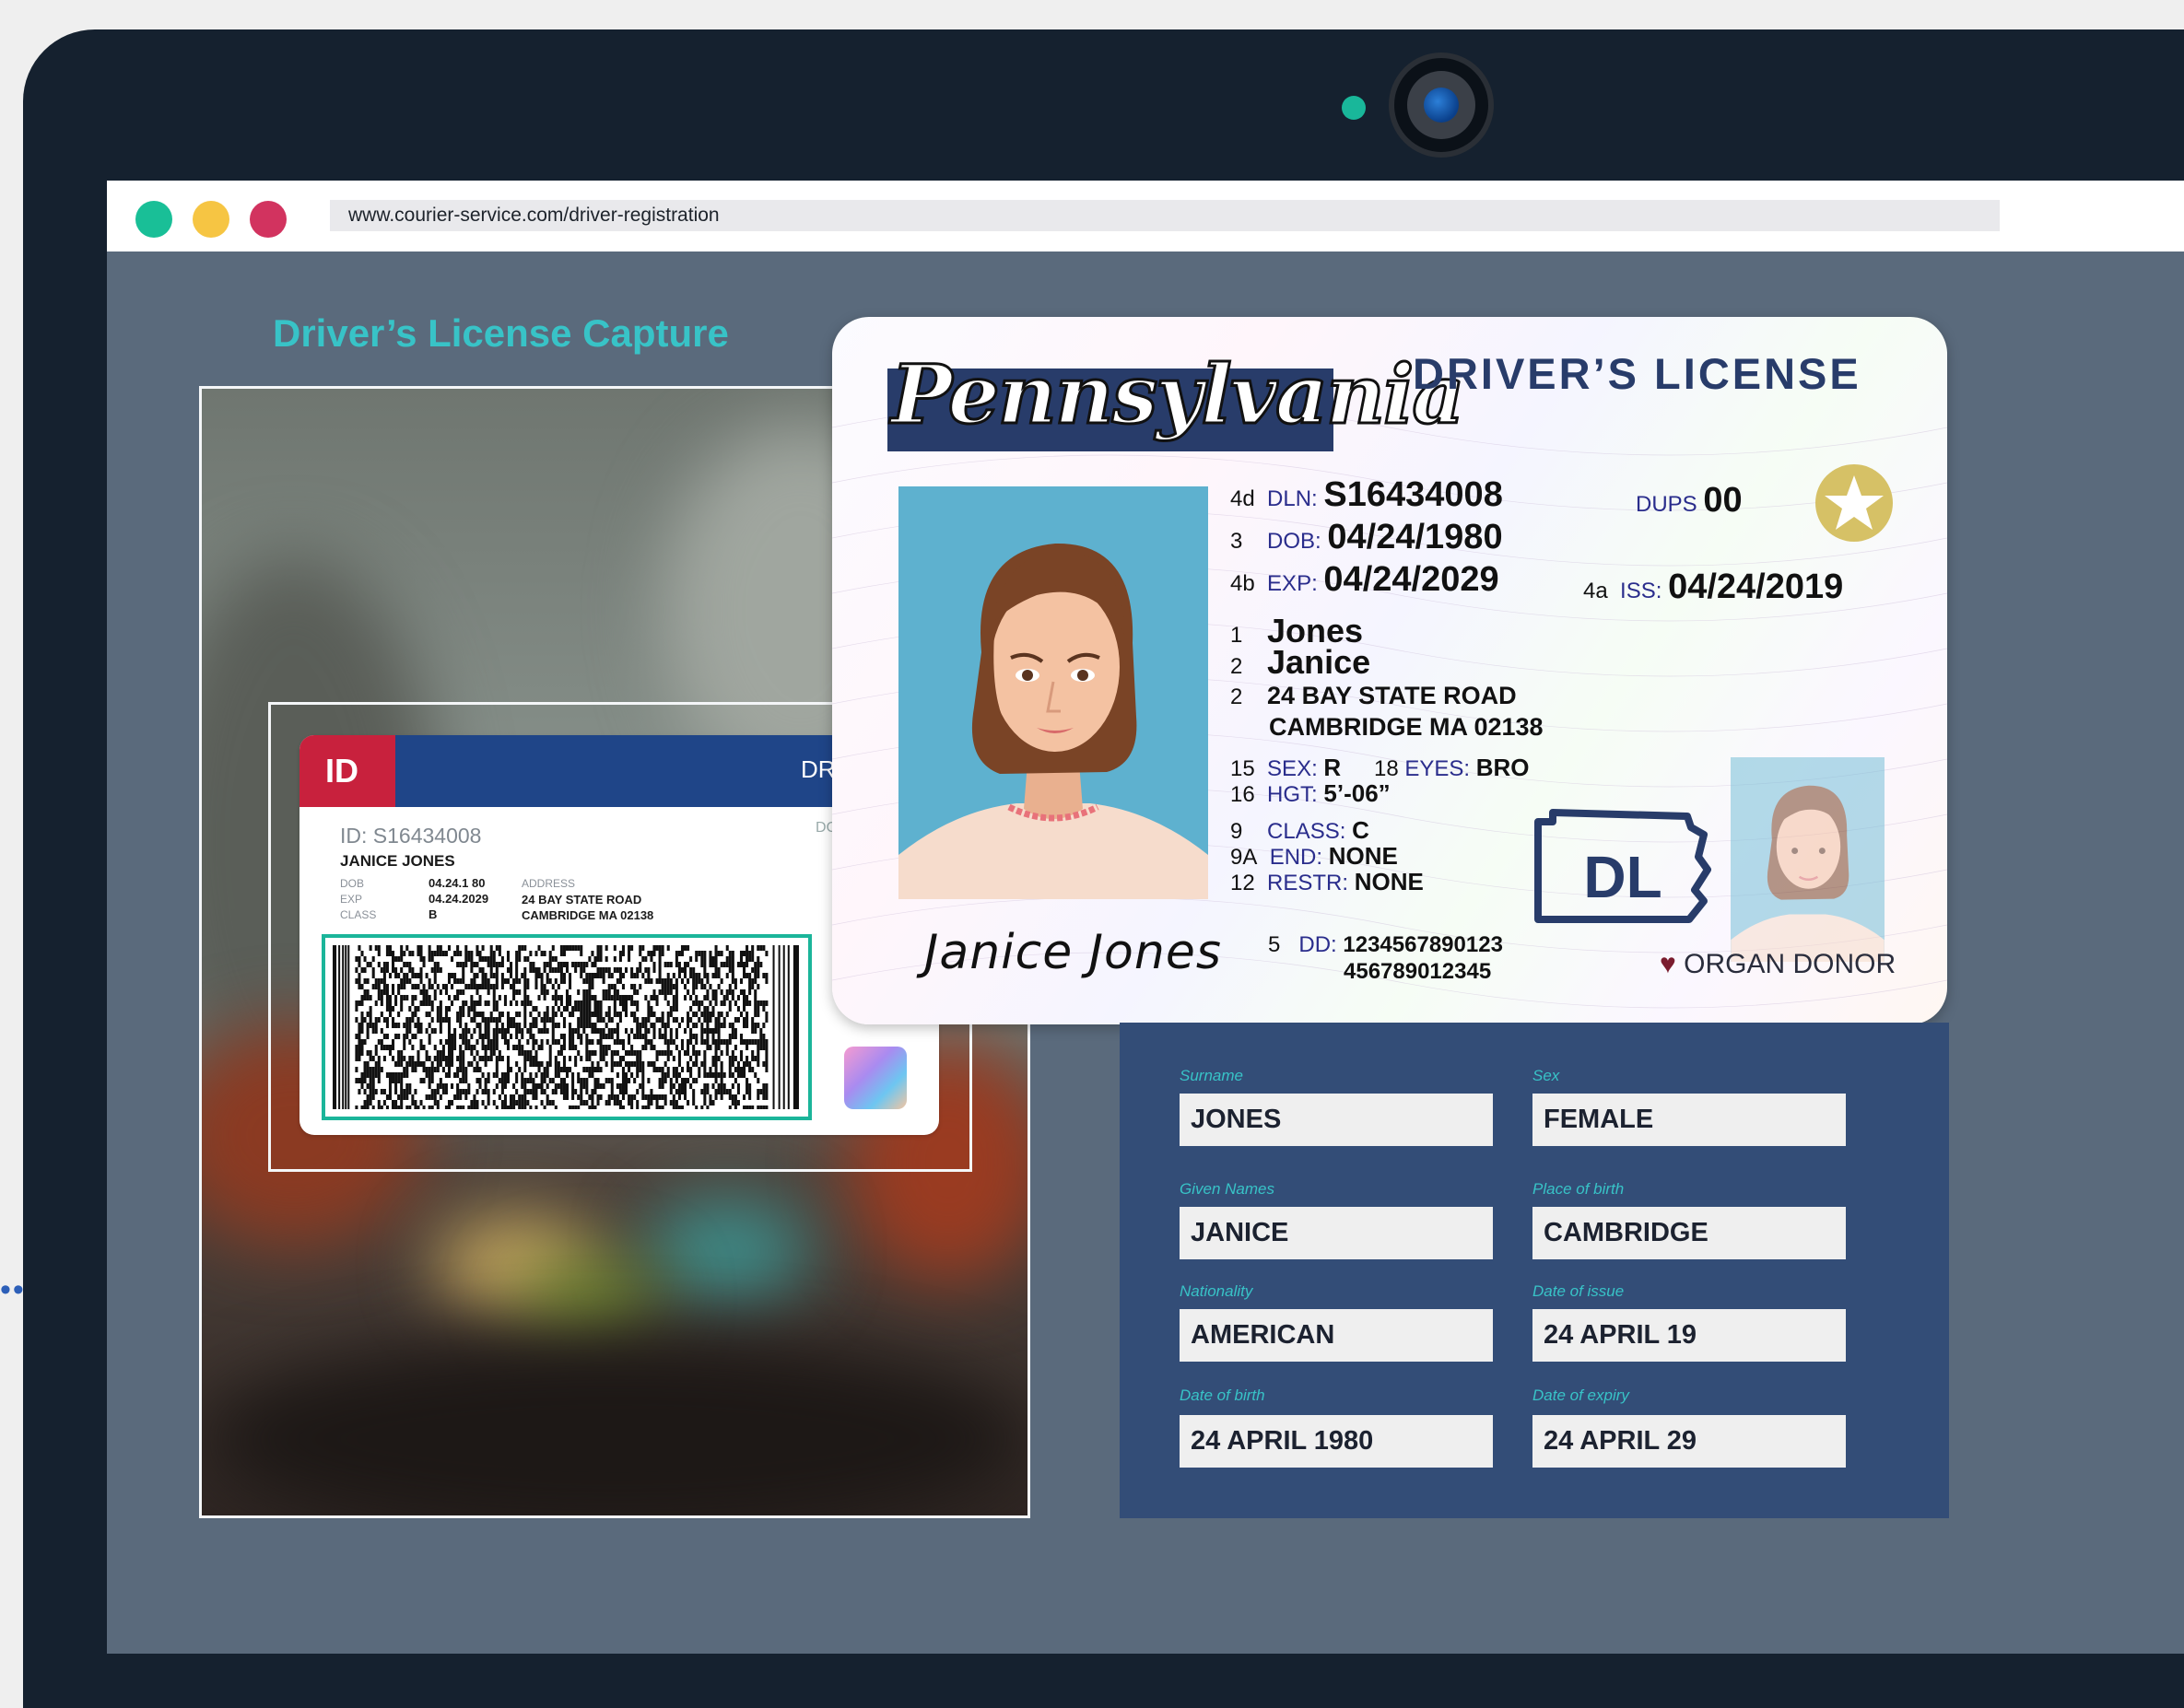 This screenshot has height=1708, width=2184. Describe the element at coordinates (1354, 108) in the screenshot. I see `camera-indicator-light` at that location.